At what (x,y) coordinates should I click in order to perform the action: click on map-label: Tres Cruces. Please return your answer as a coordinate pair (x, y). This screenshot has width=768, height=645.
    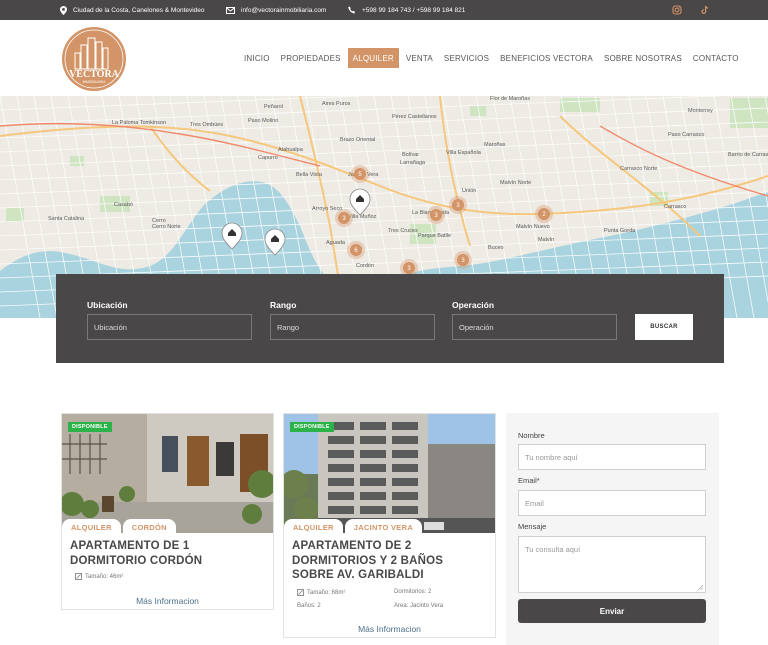
    Looking at the image, I should click on (403, 231).